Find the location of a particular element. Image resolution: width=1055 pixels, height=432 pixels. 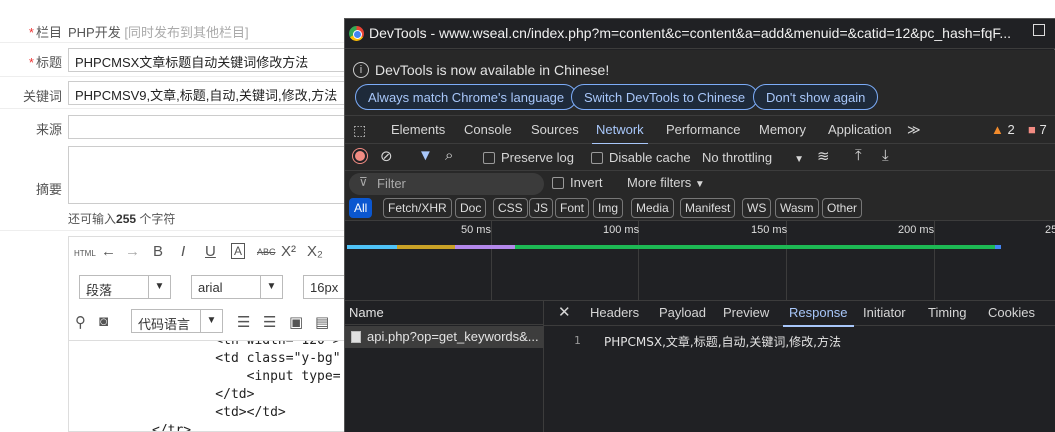

summary-textarea is located at coordinates (213, 175).